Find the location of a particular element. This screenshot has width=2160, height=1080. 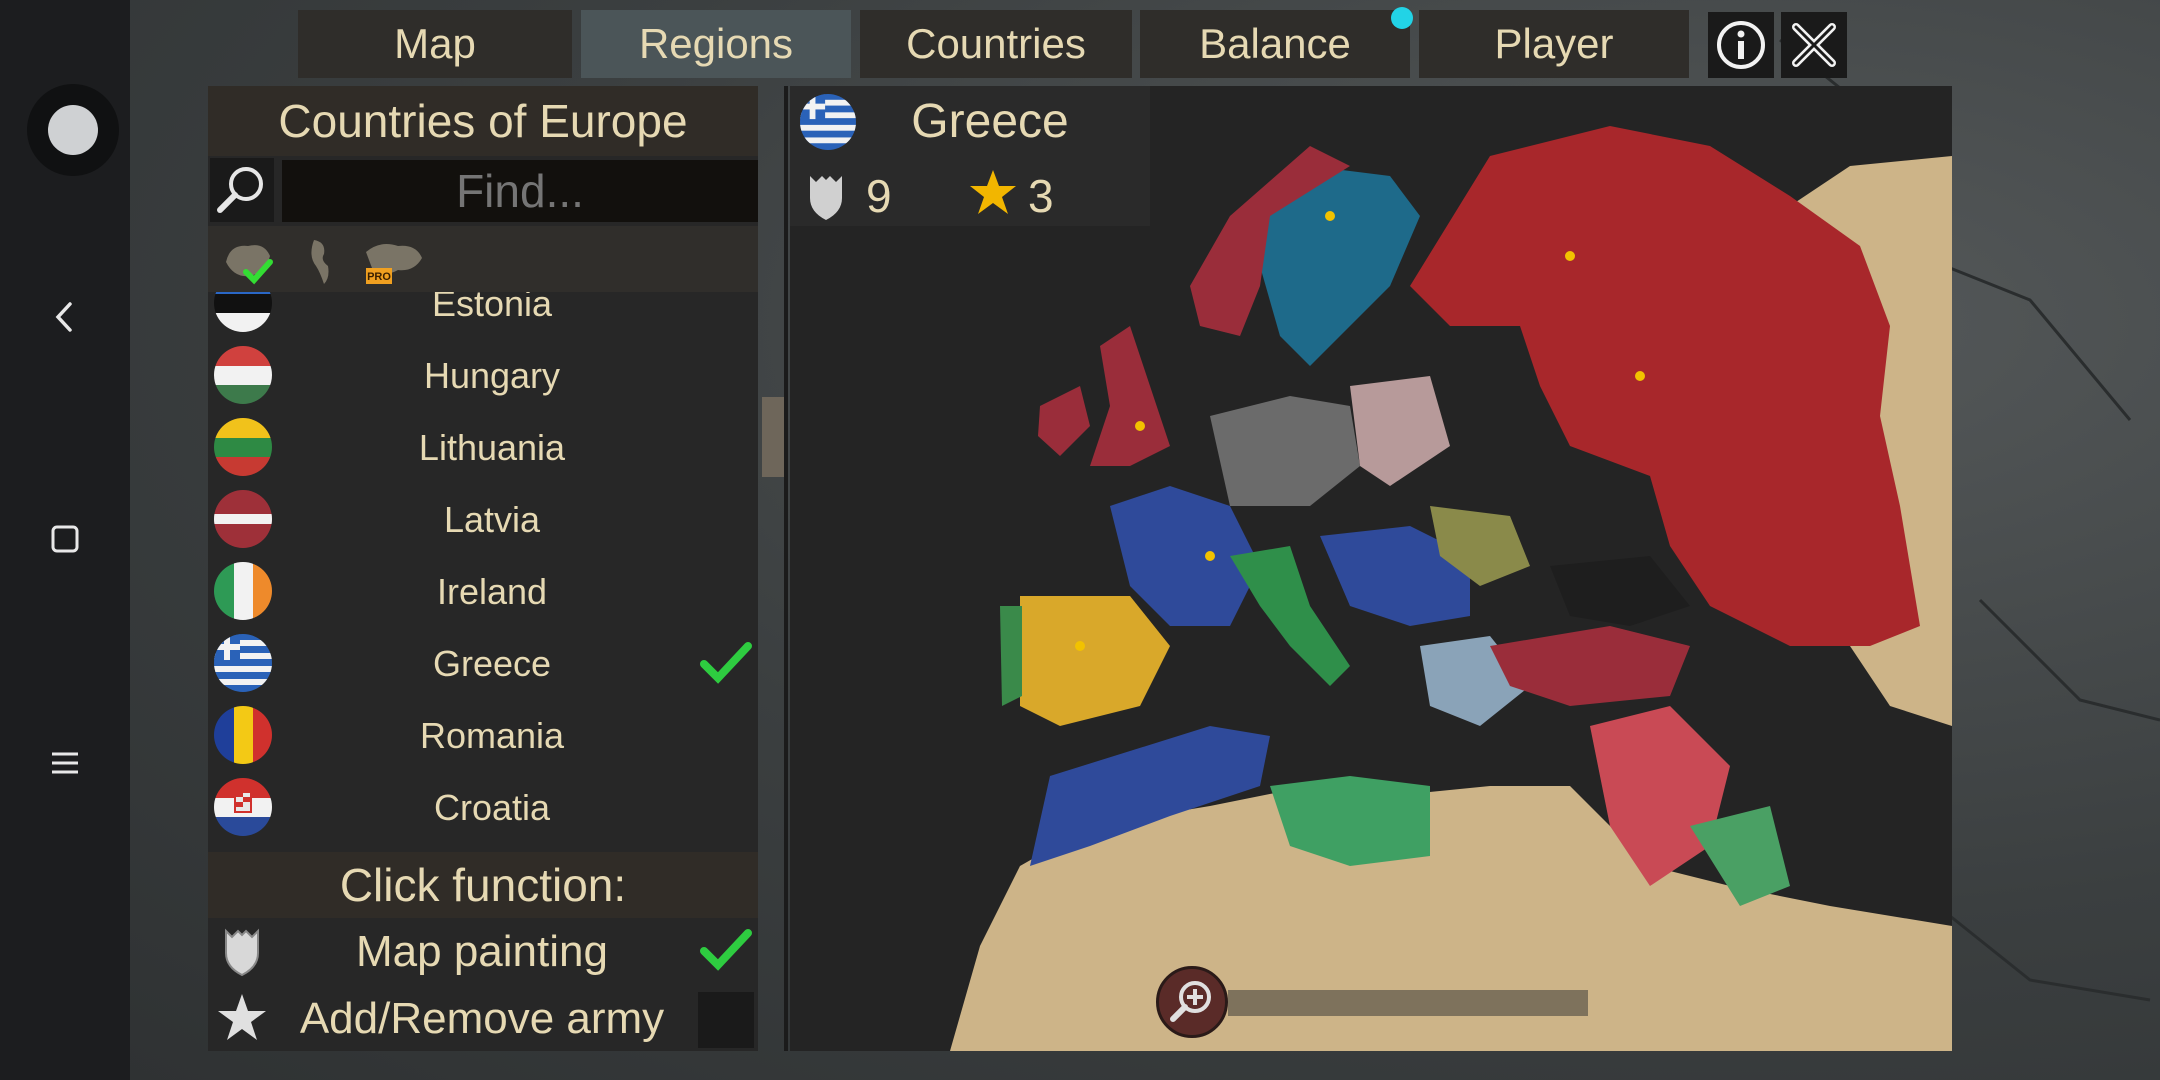

zoom-in-icon is located at coordinates (1190, 1001).